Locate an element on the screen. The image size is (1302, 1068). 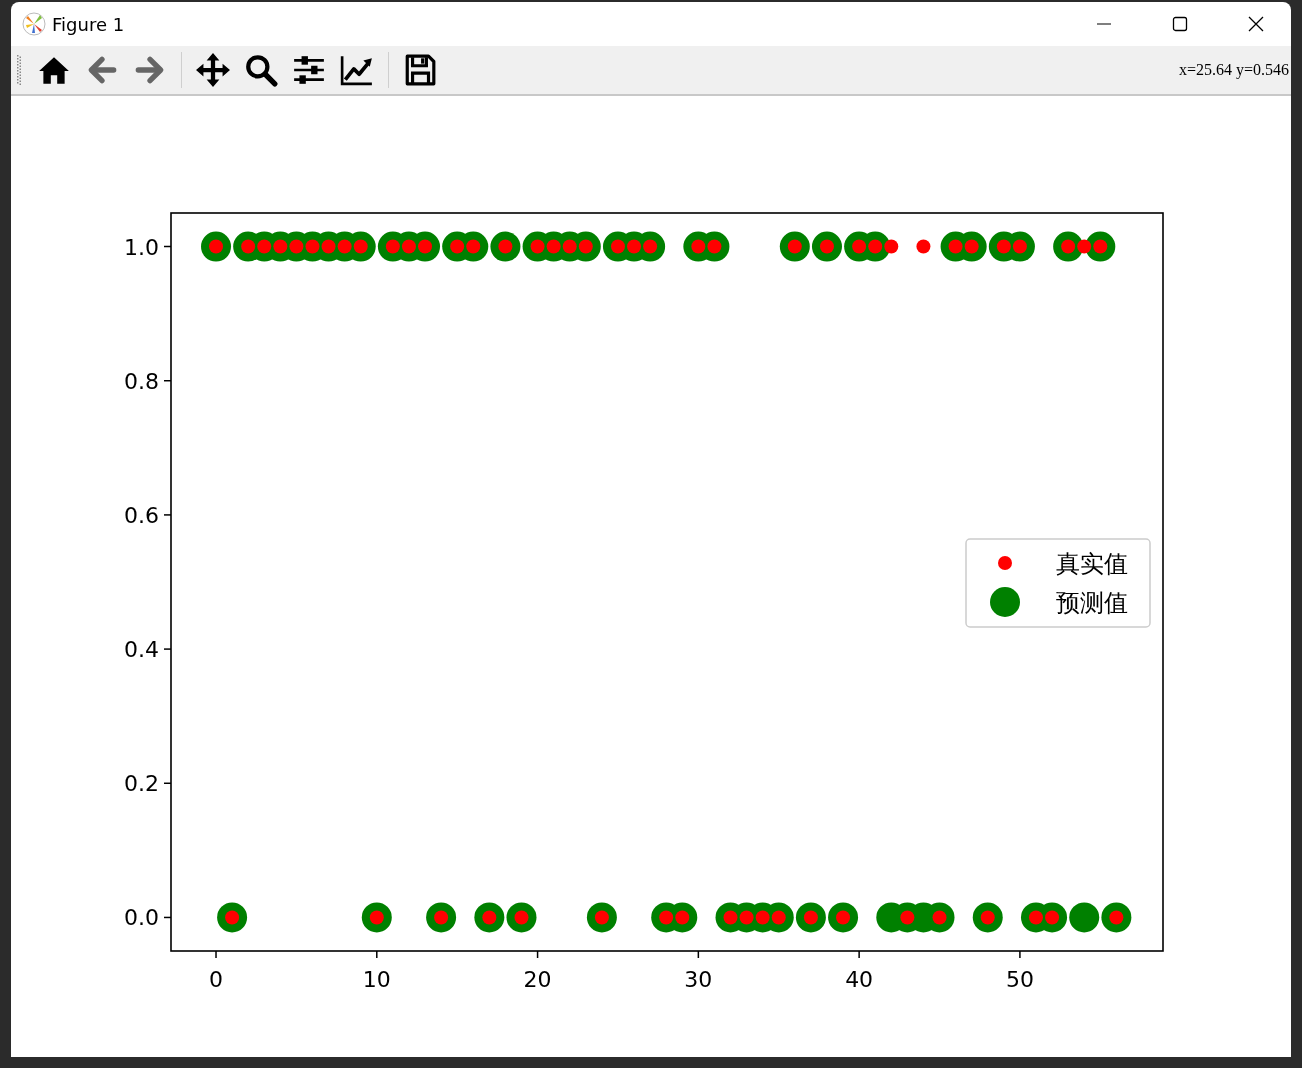
tick-label: 0.2 is located at coordinates (141, 784).